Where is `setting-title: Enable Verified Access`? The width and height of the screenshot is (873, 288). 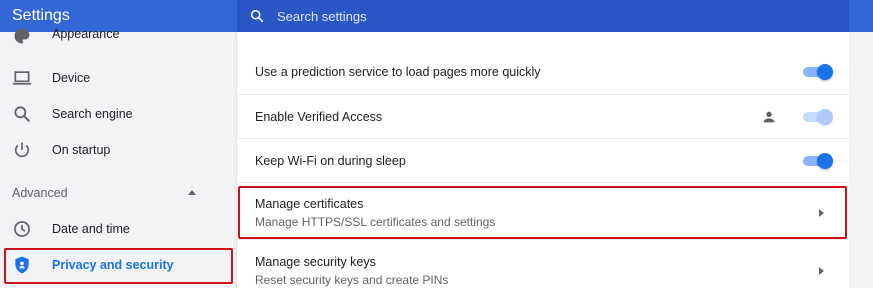 setting-title: Enable Verified Access is located at coordinates (319, 117).